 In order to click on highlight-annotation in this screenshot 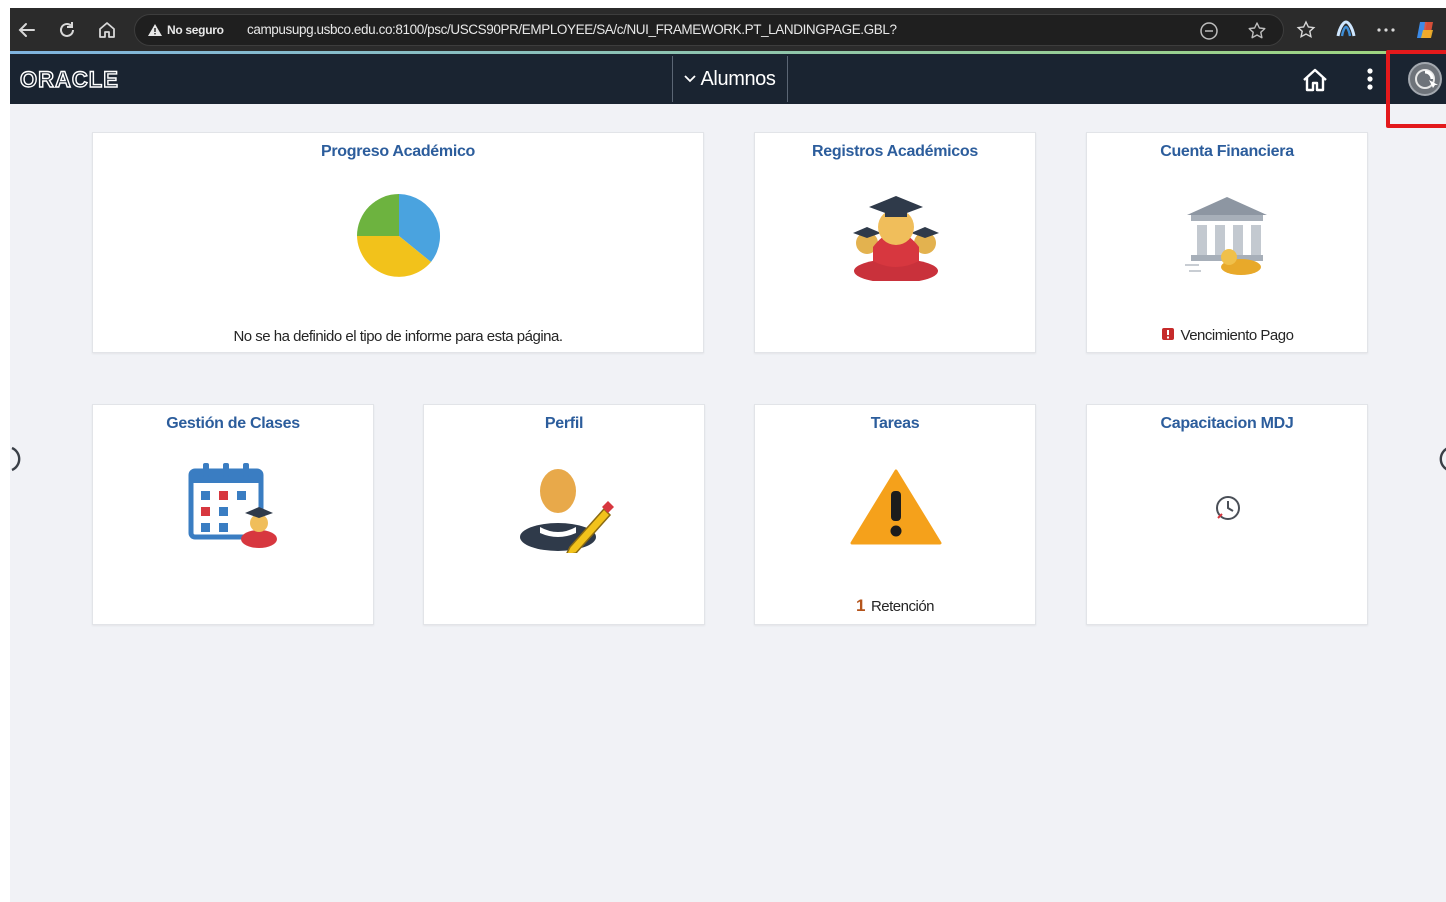, I will do `click(1416, 89)`.